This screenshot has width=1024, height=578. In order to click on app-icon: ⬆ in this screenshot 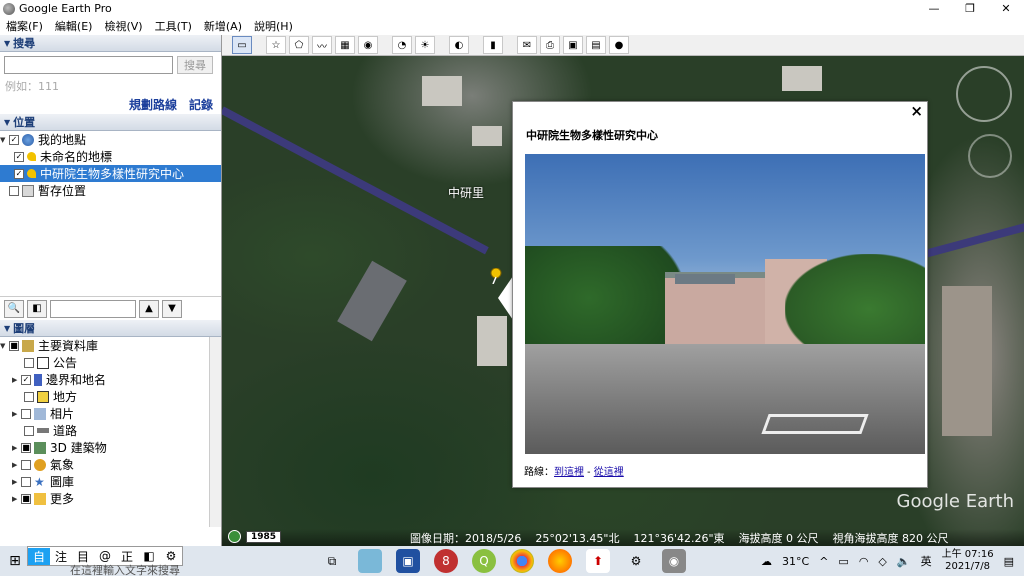, I will do `click(598, 561)`.